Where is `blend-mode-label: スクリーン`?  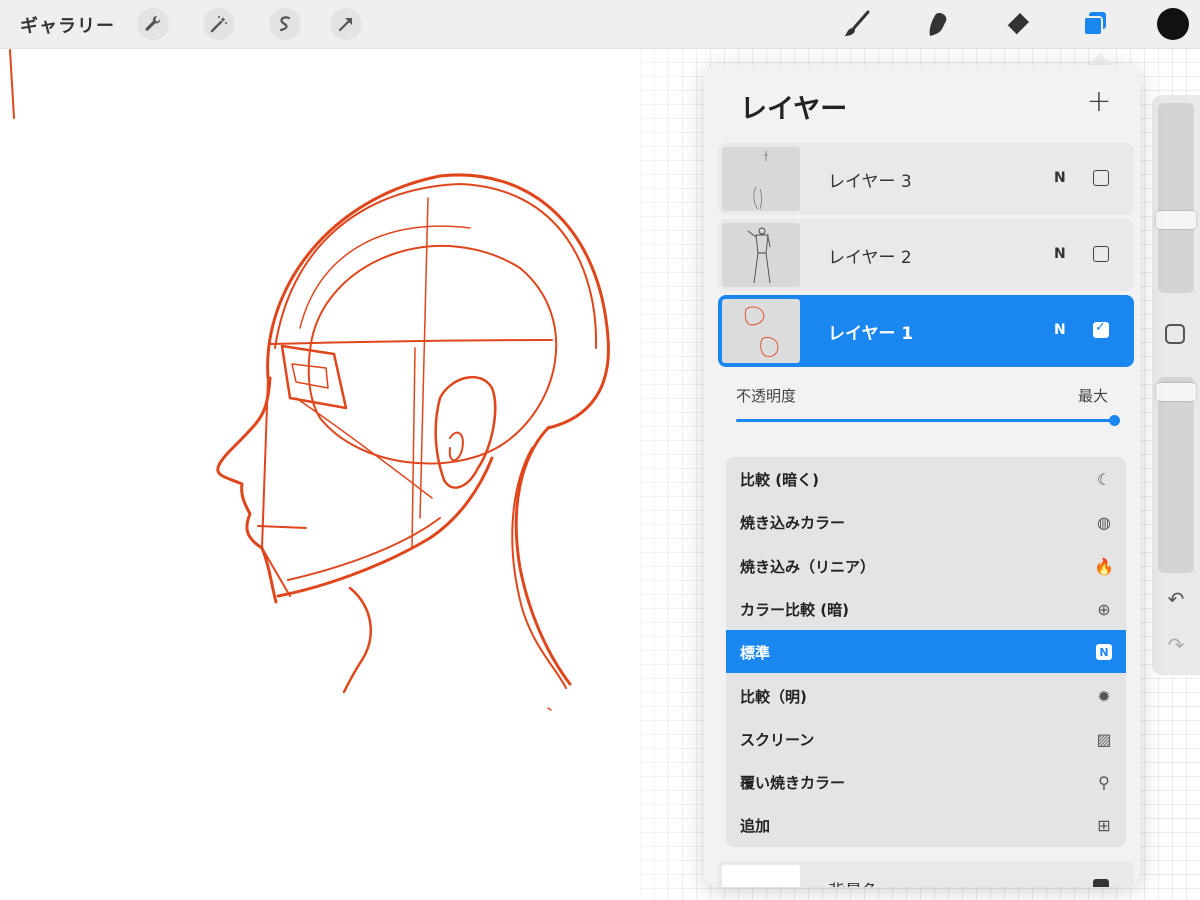 blend-mode-label: スクリーン is located at coordinates (777, 740).